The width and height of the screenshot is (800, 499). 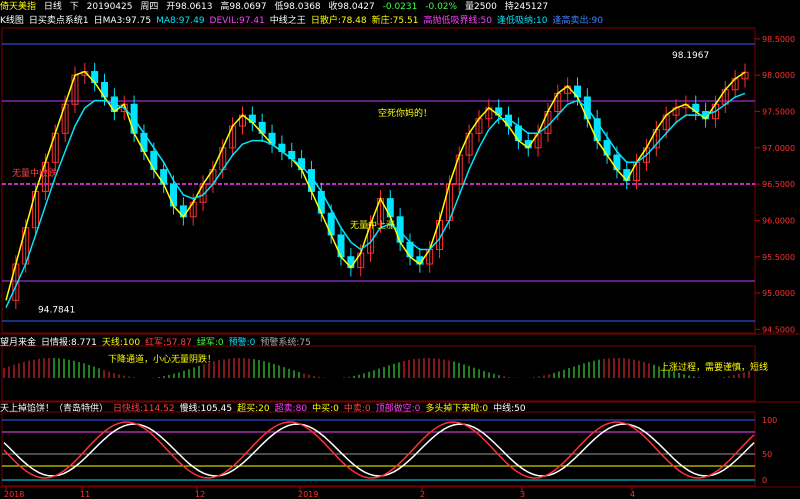 I want to click on y-tick-label: 98.5000, so click(x=778, y=39).